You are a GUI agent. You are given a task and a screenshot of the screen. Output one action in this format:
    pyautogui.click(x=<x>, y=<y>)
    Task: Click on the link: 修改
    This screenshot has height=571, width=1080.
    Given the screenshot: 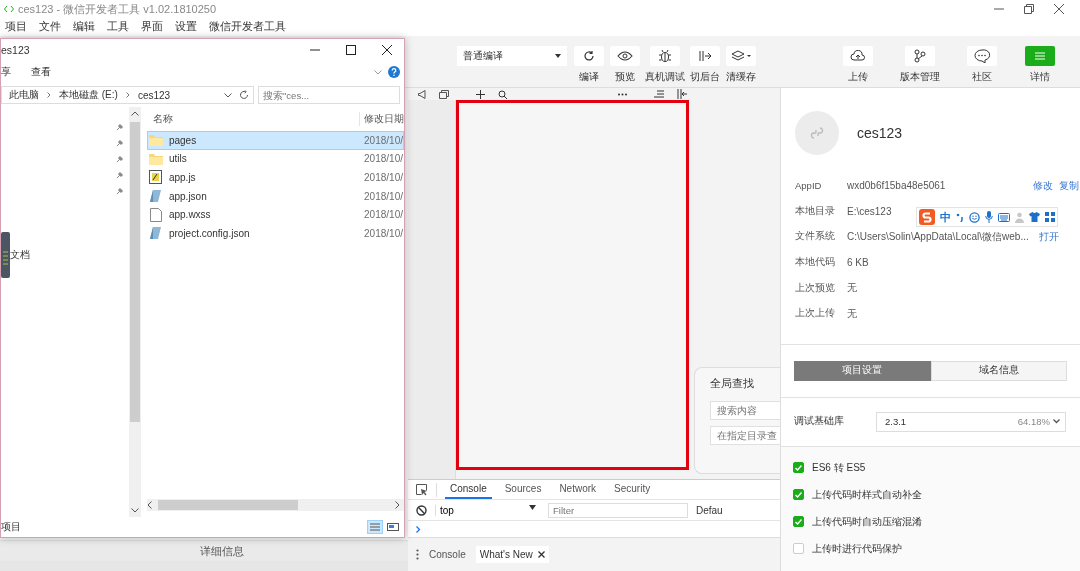 What is the action you would take?
    pyautogui.click(x=1043, y=185)
    